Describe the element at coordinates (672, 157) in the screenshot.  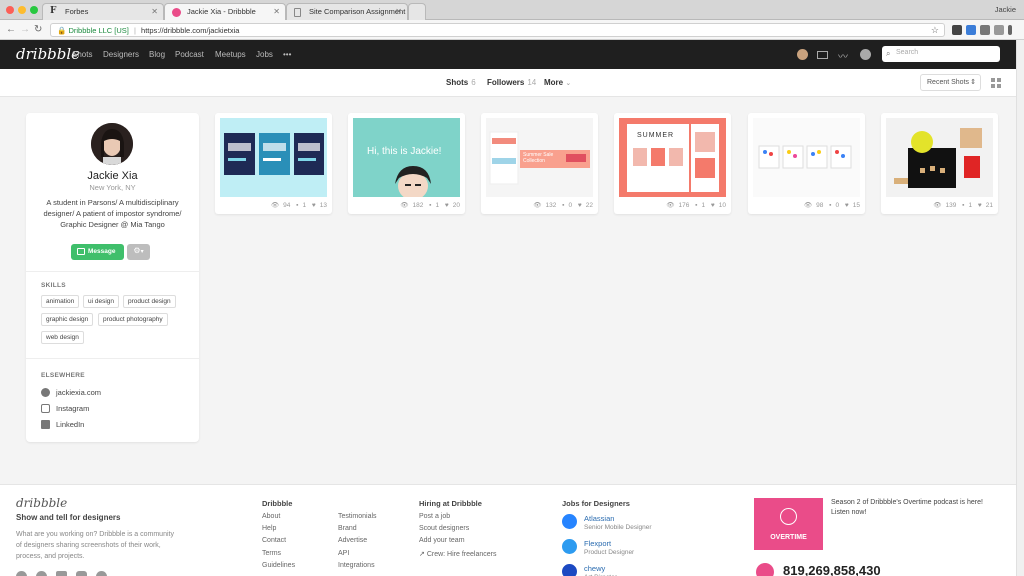
I see `shot-thumbnail: SUMMER` at that location.